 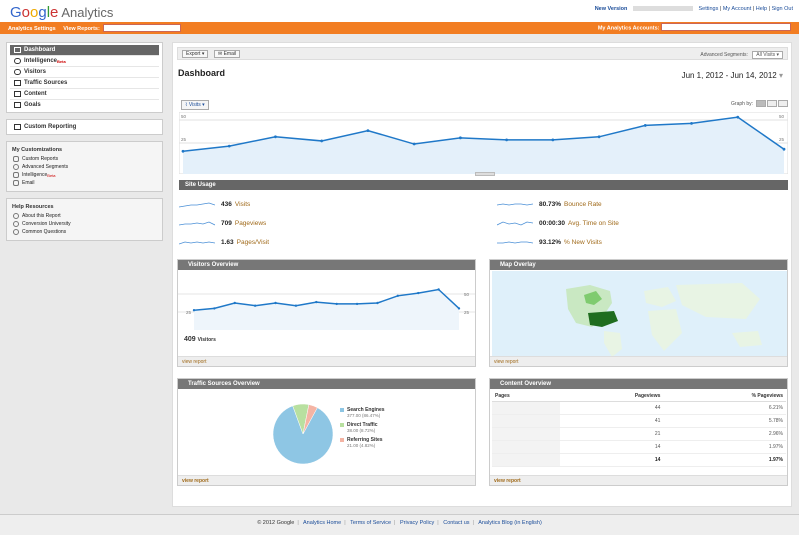 I want to click on view-reports-label: View Reports:, so click(x=81, y=29).